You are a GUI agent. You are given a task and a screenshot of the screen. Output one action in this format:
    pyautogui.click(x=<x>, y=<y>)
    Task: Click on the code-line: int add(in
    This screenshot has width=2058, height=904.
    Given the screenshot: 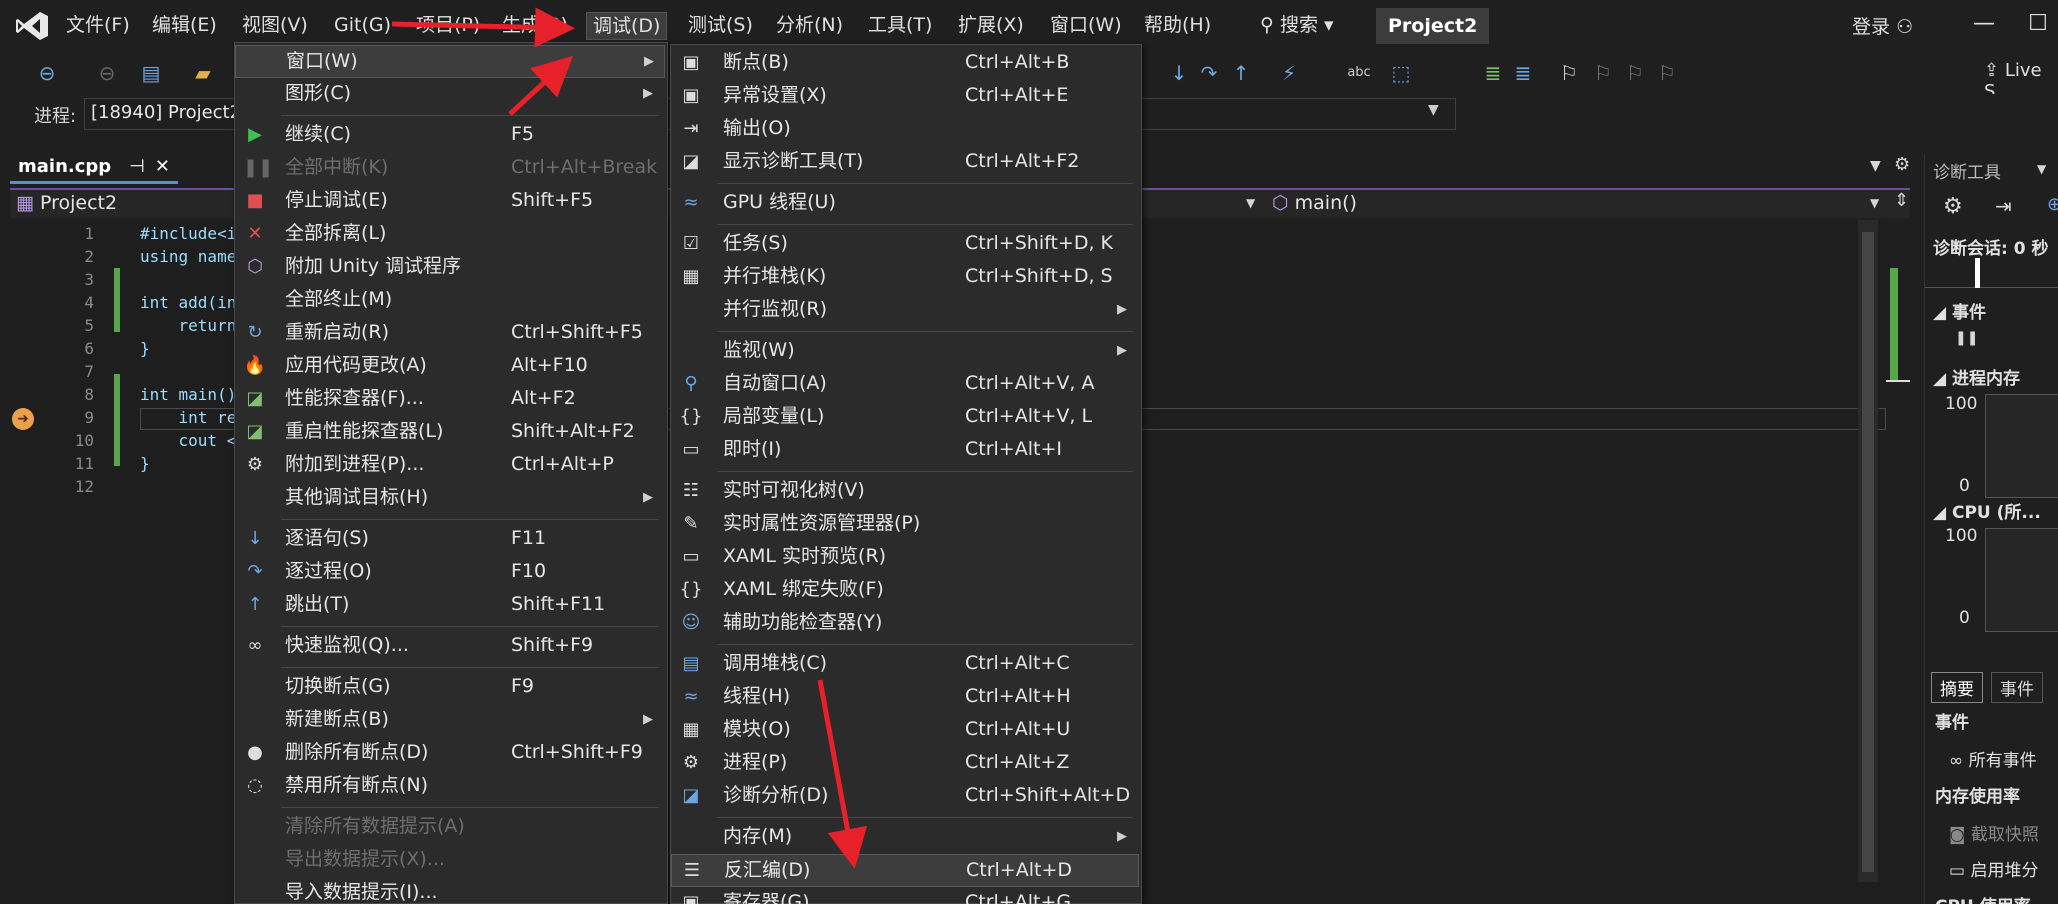 What is the action you would take?
    pyautogui.click(x=188, y=302)
    